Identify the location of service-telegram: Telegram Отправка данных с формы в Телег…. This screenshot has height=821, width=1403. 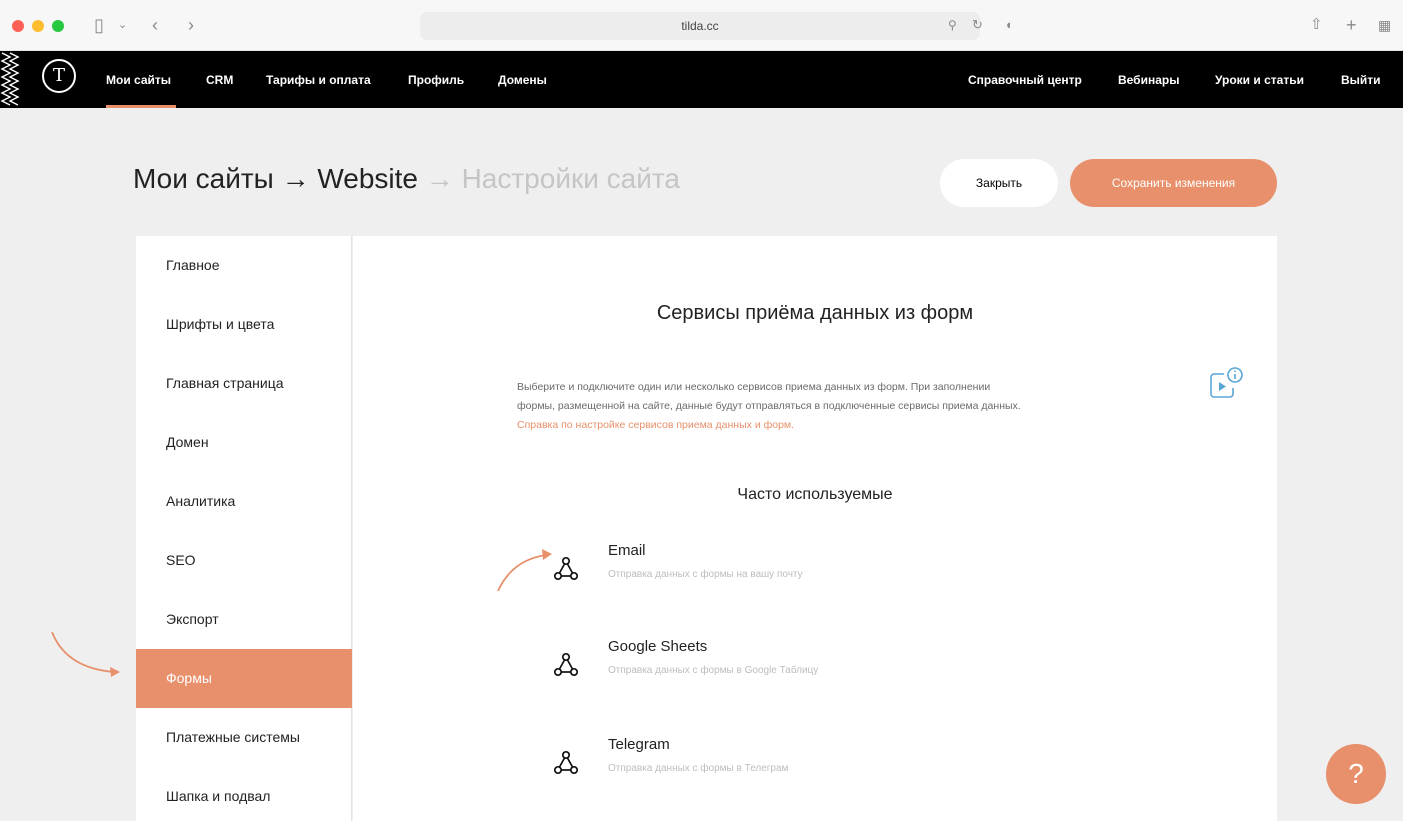
(763, 761).